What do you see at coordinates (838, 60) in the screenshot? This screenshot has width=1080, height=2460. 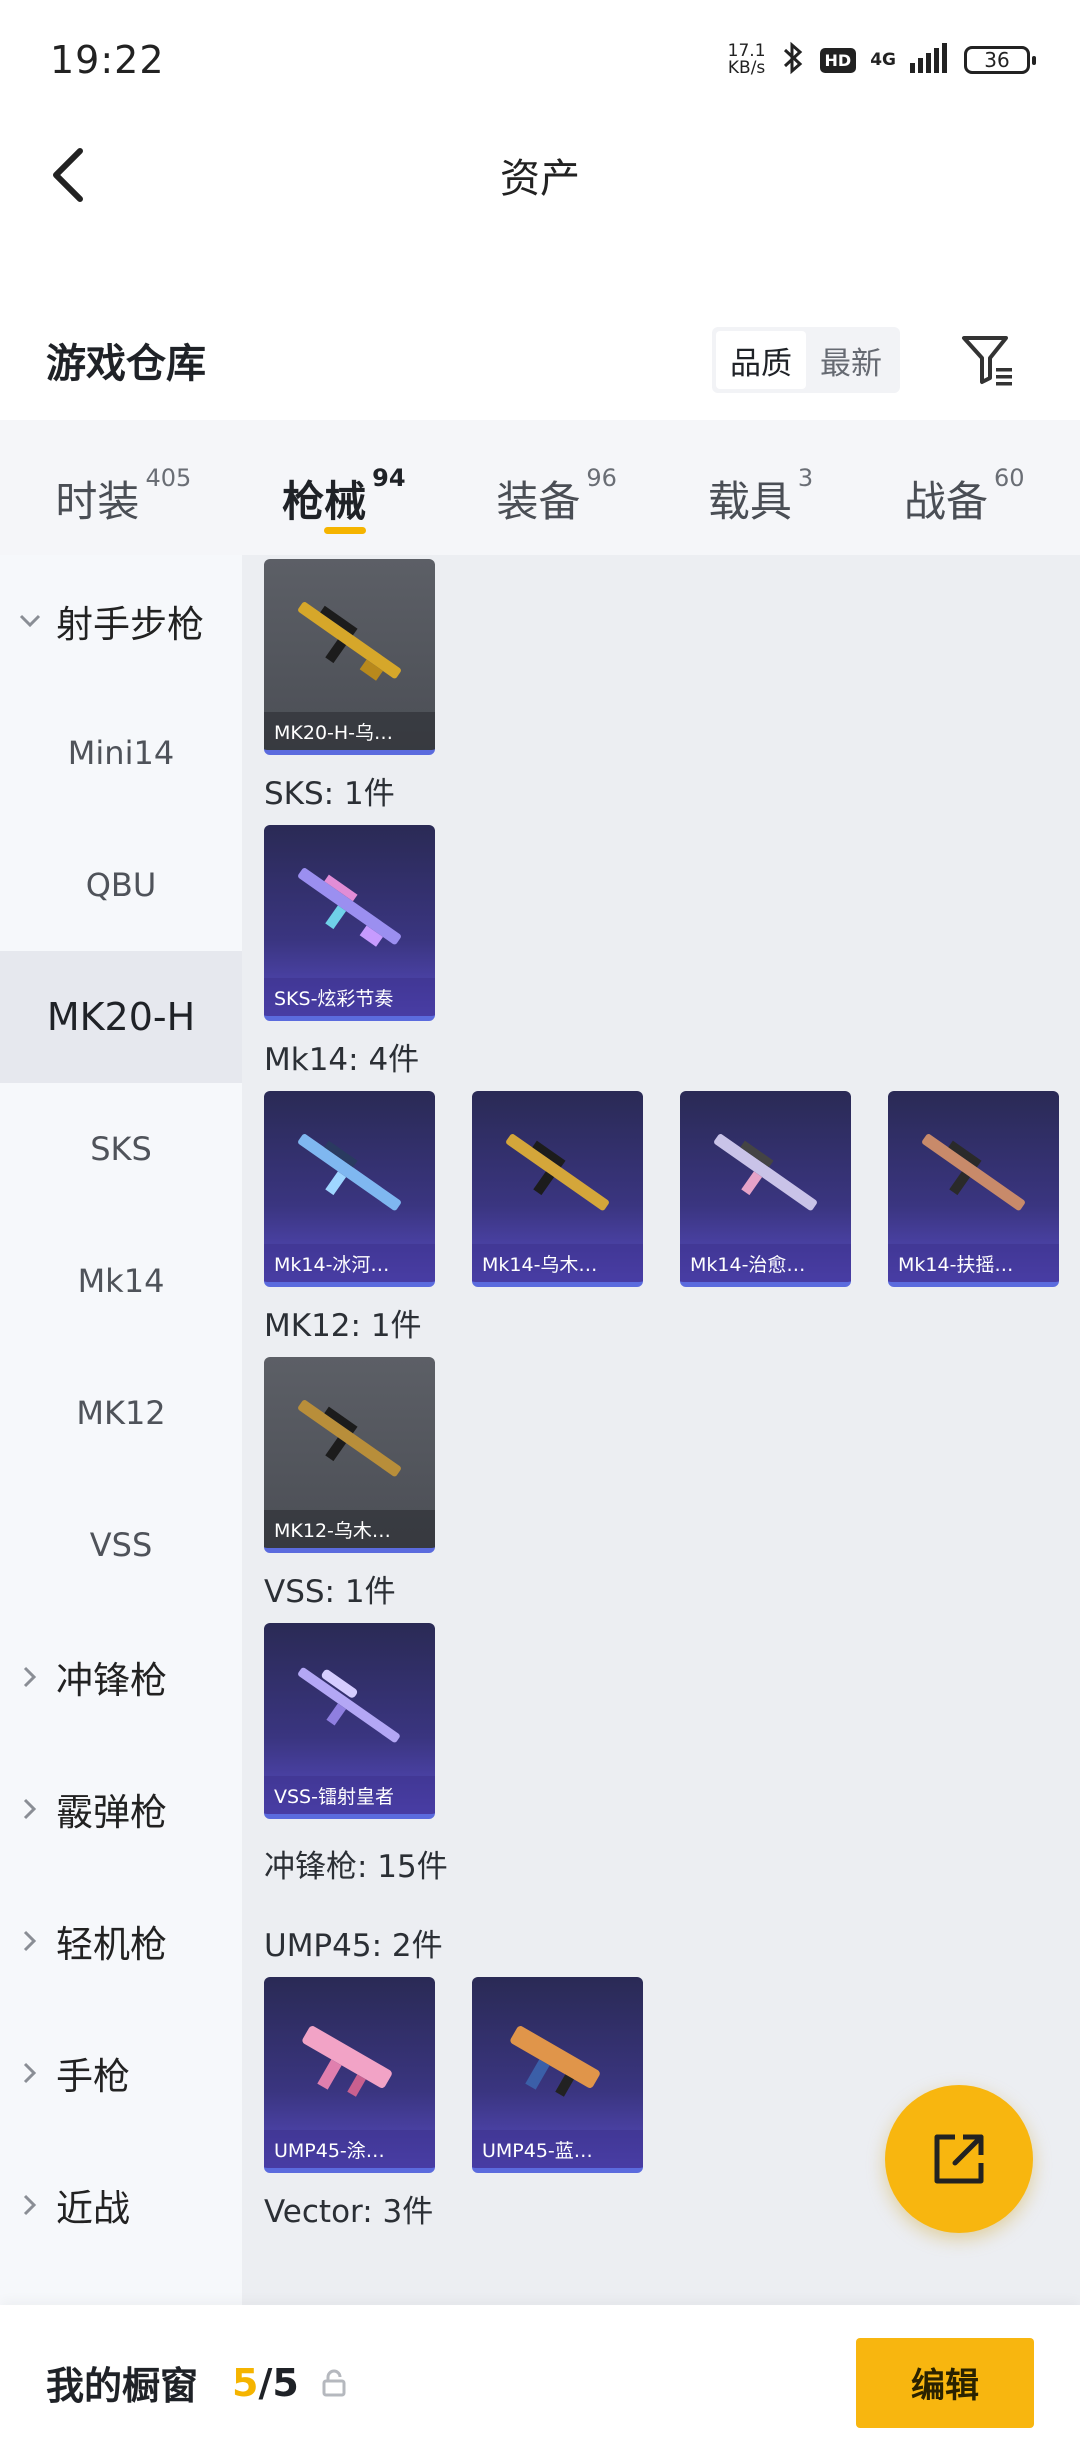 I see `hd-badge: HD` at bounding box center [838, 60].